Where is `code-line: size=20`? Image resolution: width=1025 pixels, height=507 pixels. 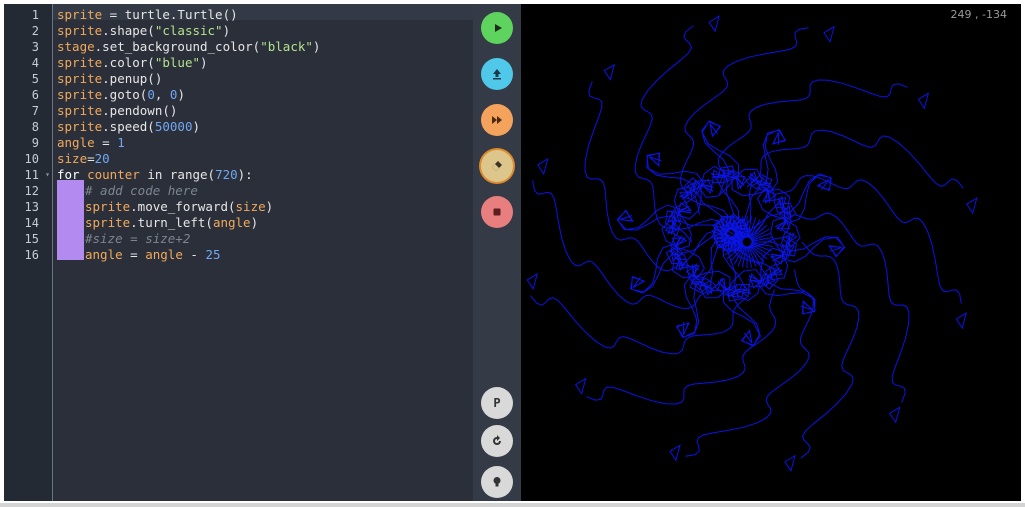 code-line: size=20 is located at coordinates (83, 159).